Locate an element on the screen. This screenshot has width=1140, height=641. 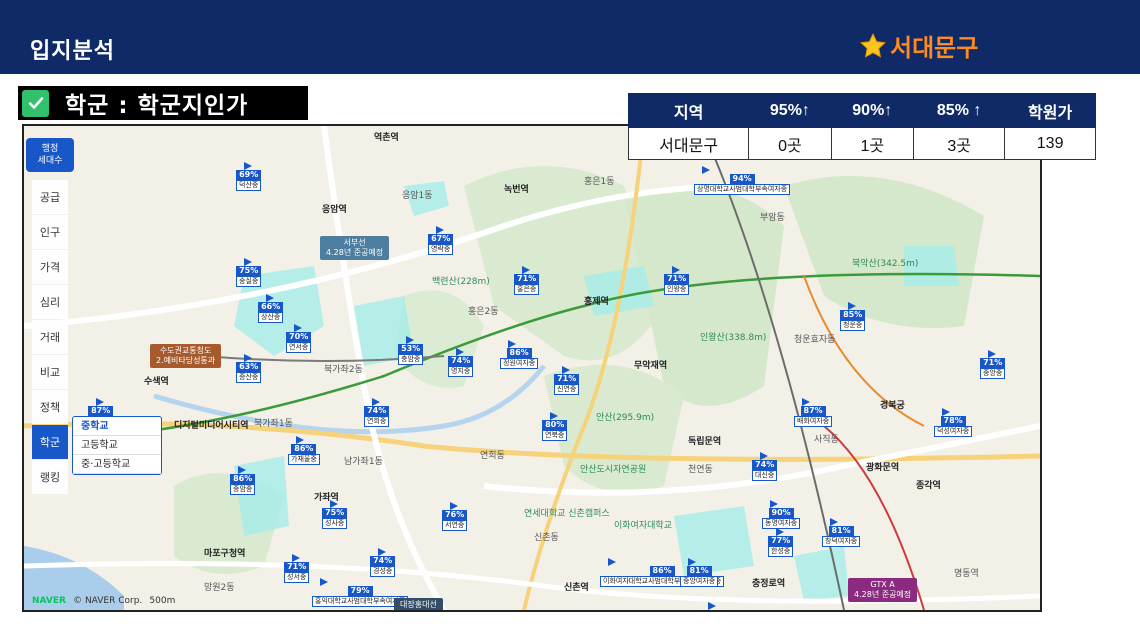
region-indicator: 서대문구 is located at coordinates (918, 45).